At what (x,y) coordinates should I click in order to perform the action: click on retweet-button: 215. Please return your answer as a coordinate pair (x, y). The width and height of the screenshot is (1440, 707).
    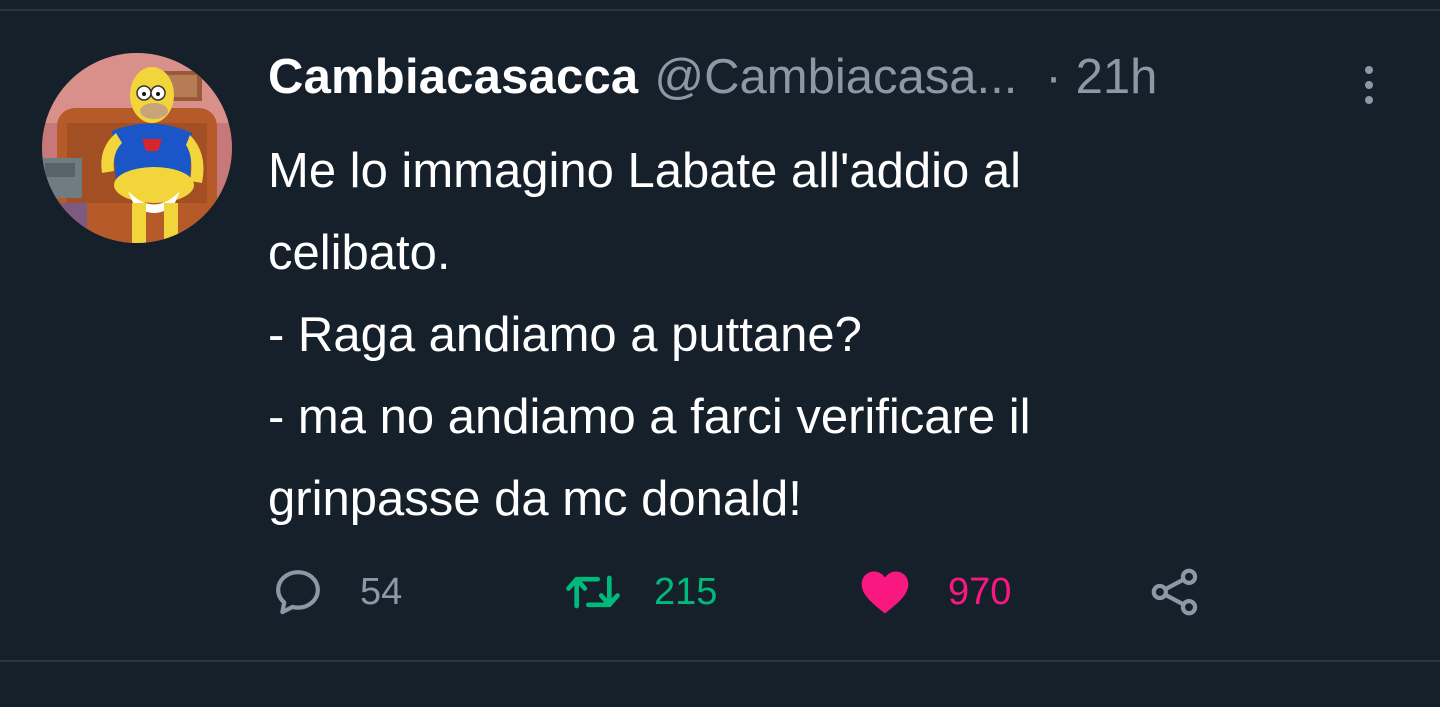
    Looking at the image, I should click on (639, 592).